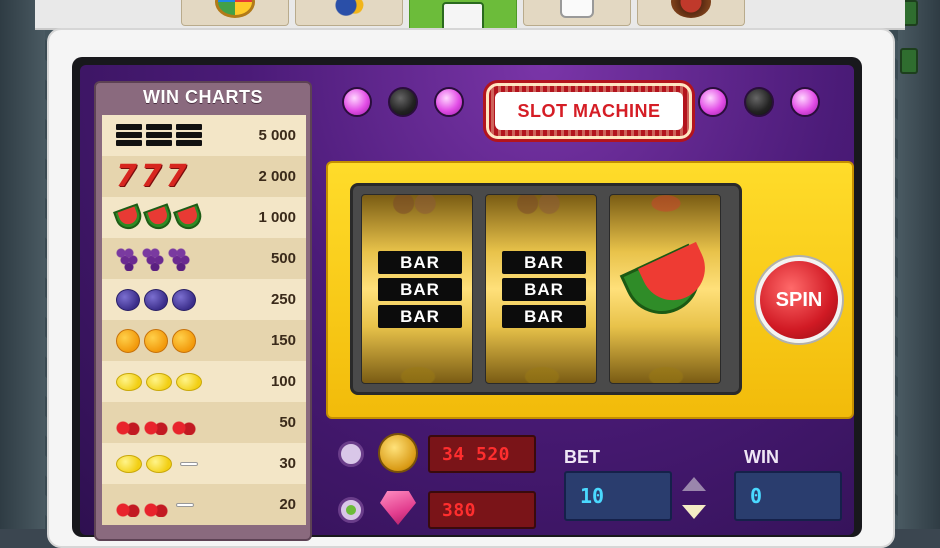 The height and width of the screenshot is (548, 940). Describe the element at coordinates (203, 97) in the screenshot. I see `win-charts-title: WIN CHARTS` at that location.